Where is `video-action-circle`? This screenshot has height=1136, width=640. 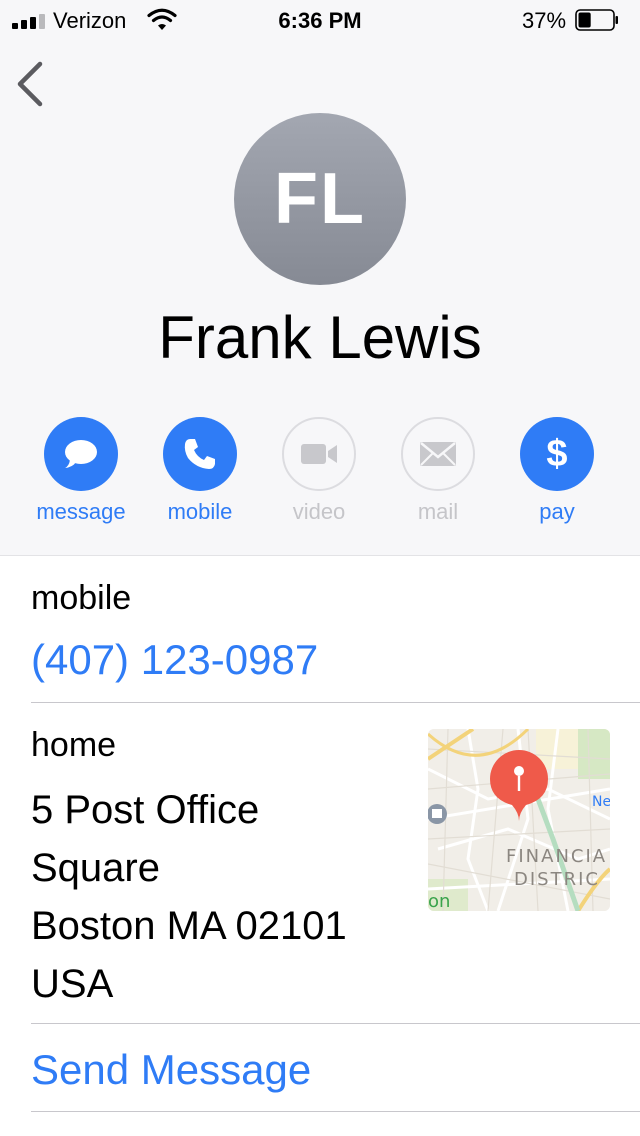 video-action-circle is located at coordinates (319, 454).